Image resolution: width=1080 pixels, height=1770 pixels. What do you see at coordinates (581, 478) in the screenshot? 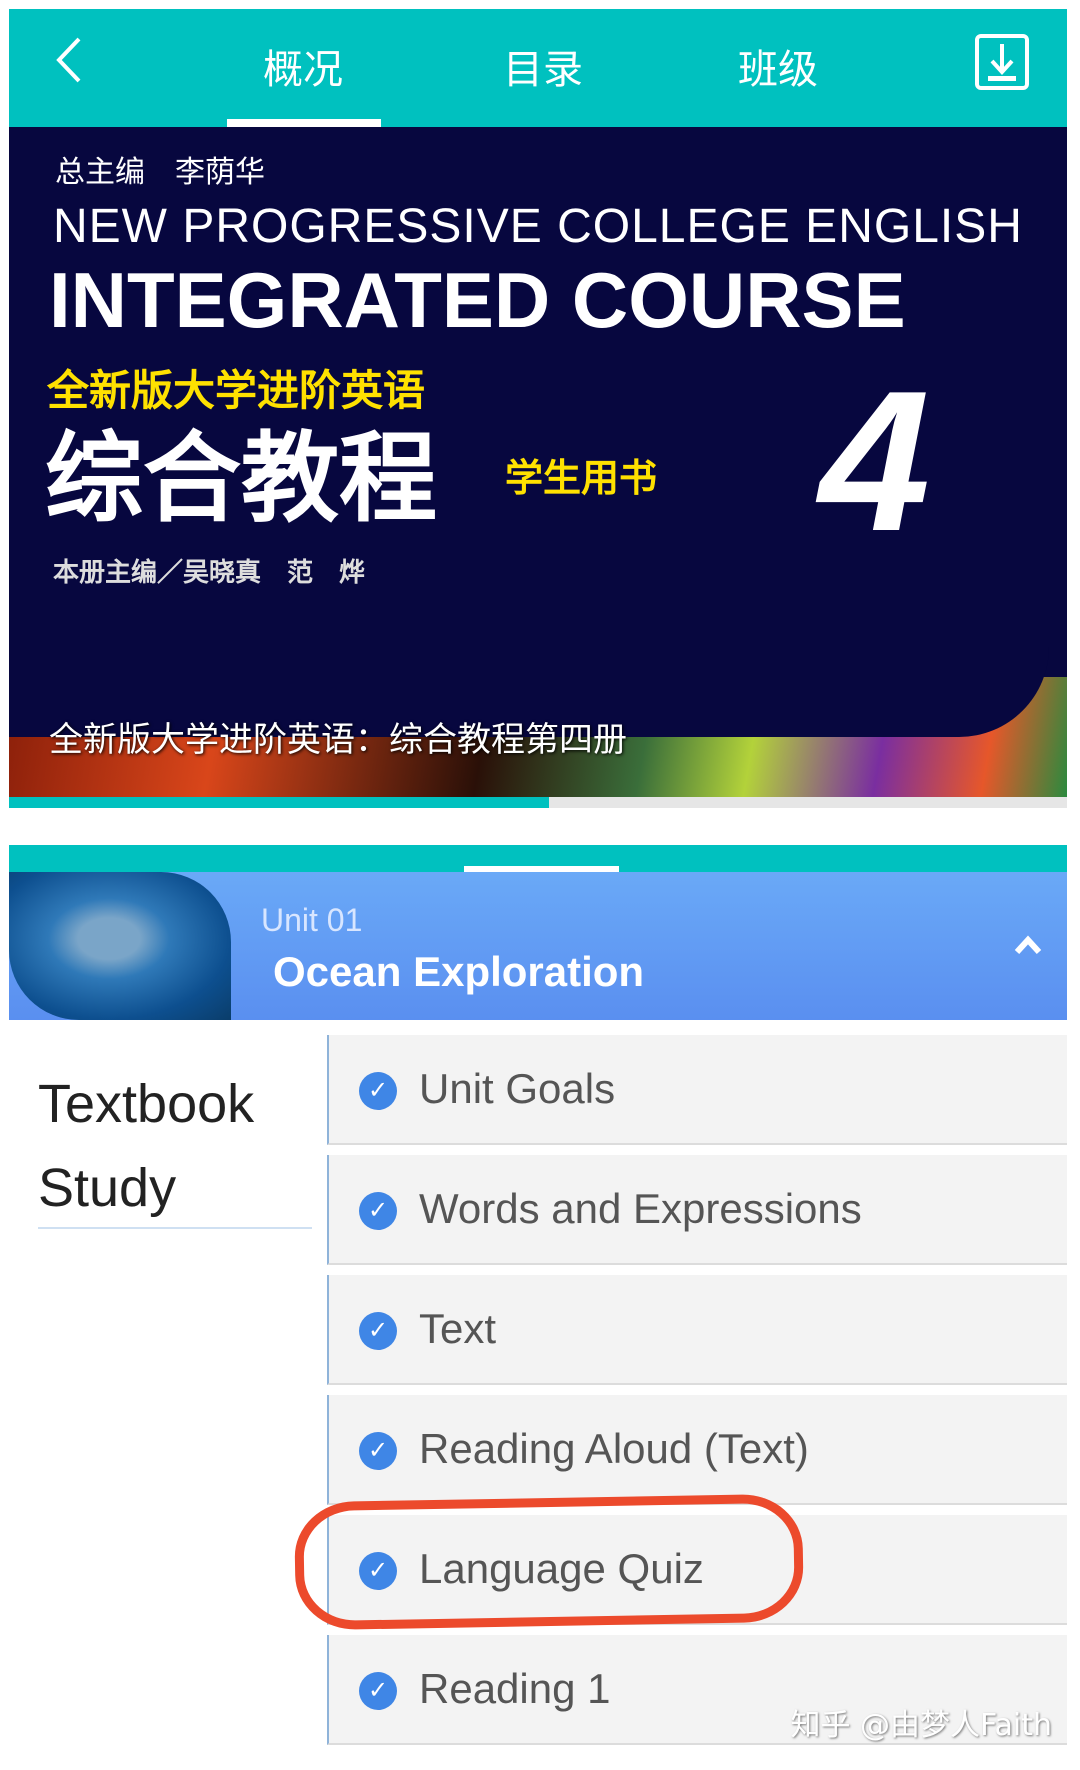
I see `book-type: 学生用书` at bounding box center [581, 478].